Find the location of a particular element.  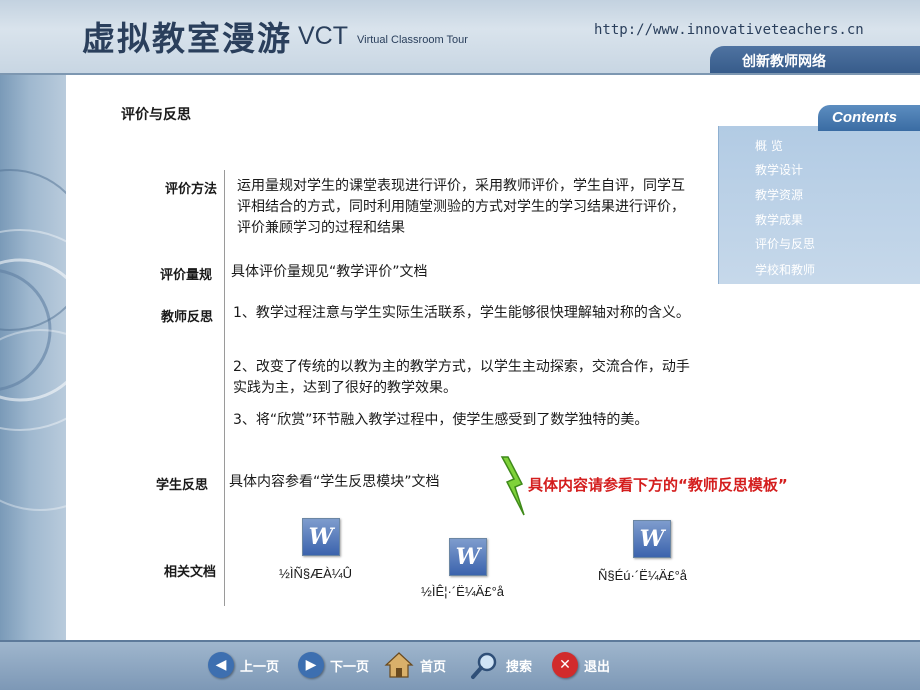

site-url: http://www.innovativeteachers.cn is located at coordinates (729, 30).